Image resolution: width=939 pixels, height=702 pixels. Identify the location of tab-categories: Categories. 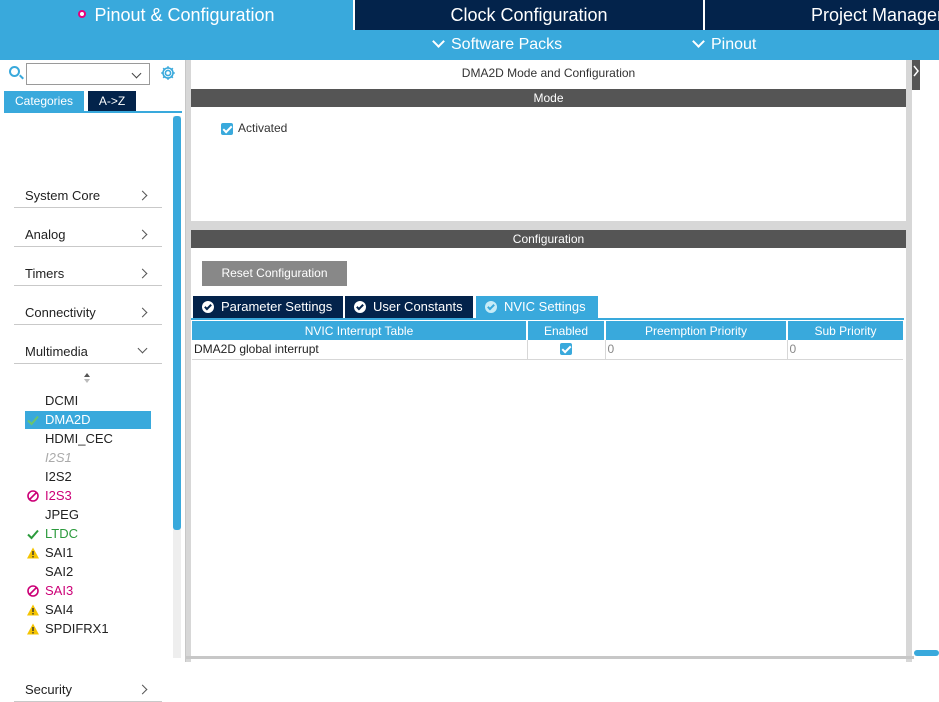
(44, 101).